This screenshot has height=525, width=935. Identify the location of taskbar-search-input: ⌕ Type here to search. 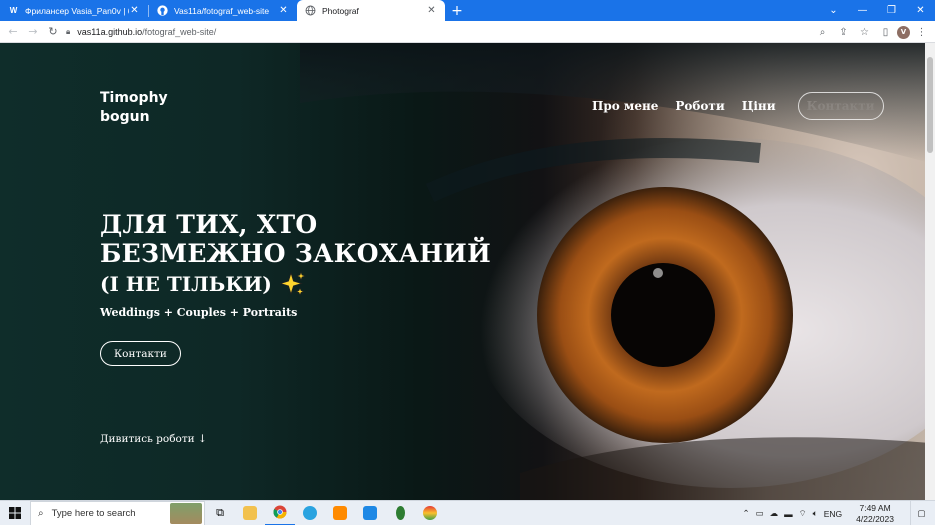
(117, 512).